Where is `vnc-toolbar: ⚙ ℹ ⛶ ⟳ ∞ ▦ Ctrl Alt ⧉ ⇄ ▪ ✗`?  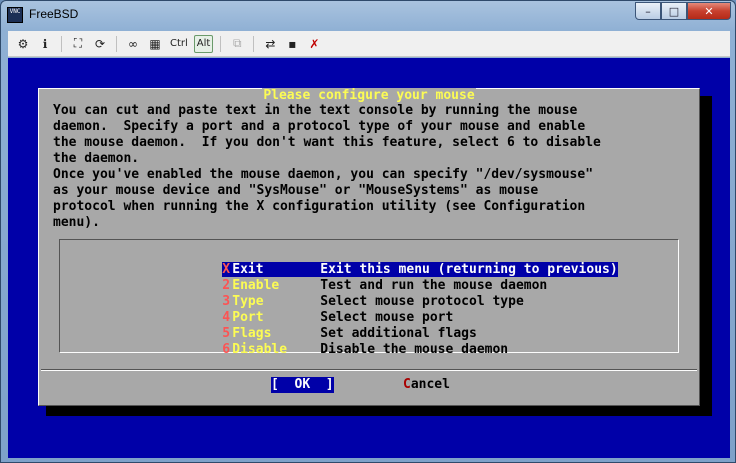 vnc-toolbar: ⚙ ℹ ⛶ ⟳ ∞ ▦ Ctrl Alt ⧉ ⇄ ▪ ✗ is located at coordinates (369, 44).